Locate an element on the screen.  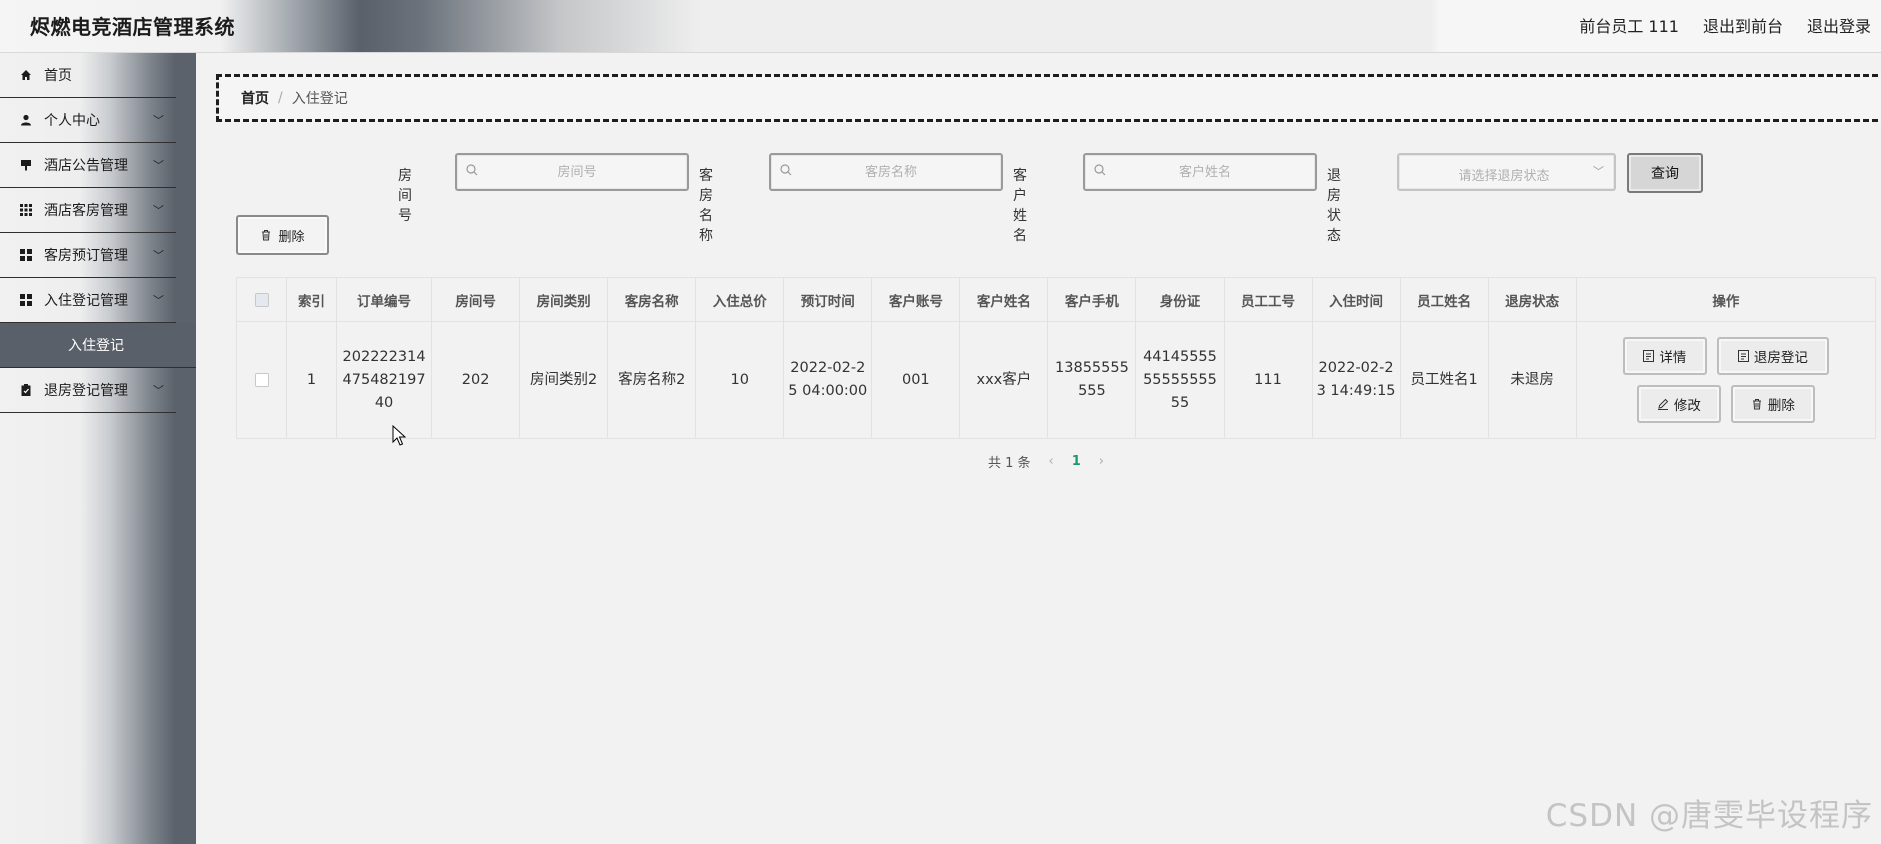
cell-staff-no: 111 is located at coordinates (1268, 380).